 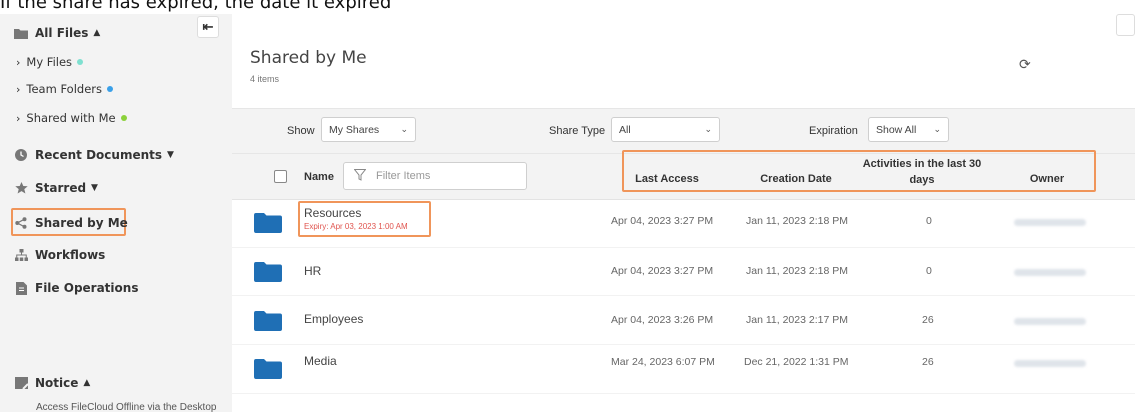 I want to click on show-label: Show, so click(x=301, y=131).